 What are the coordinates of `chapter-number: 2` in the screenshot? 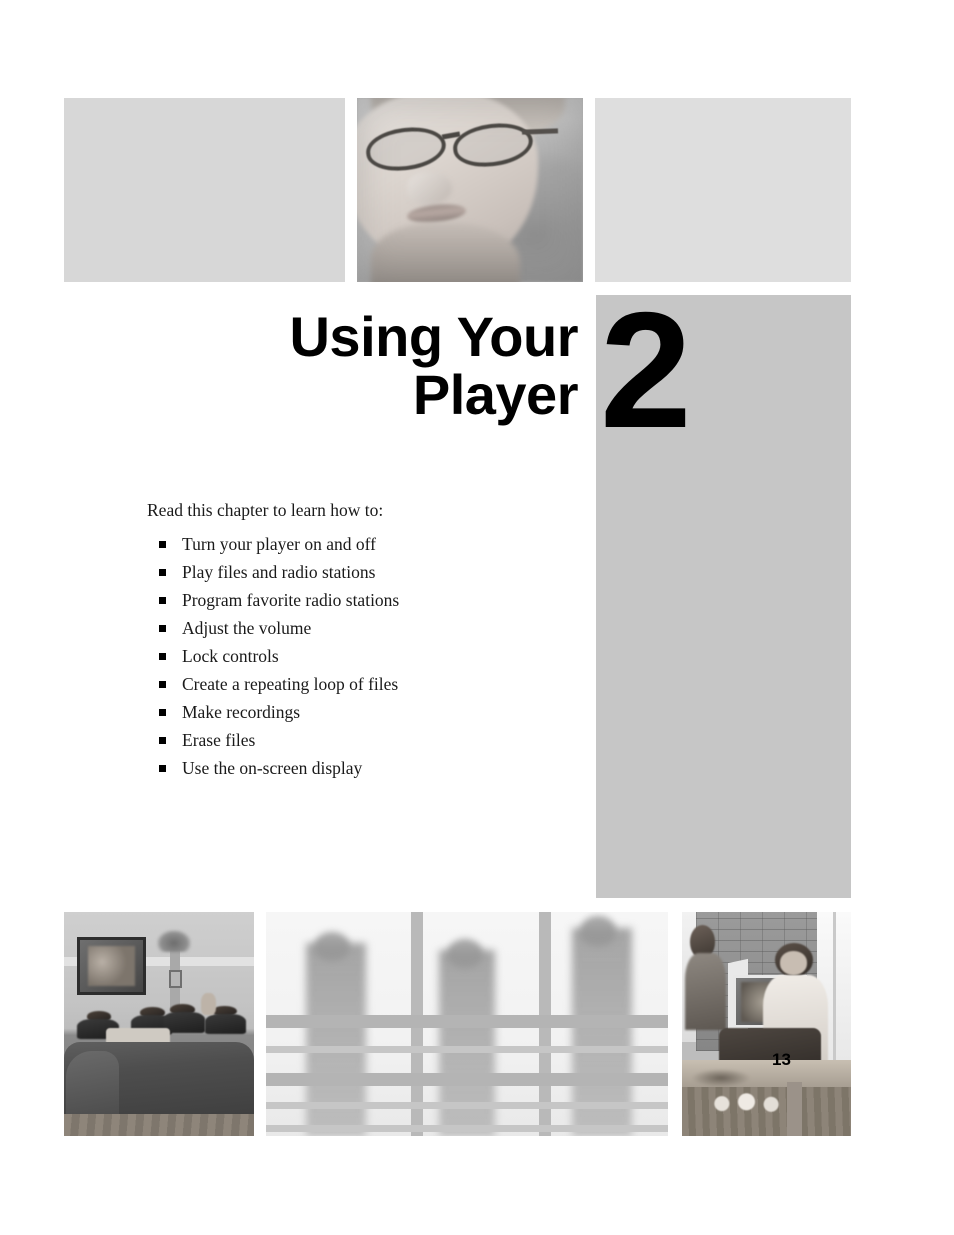 It's located at (646, 370).